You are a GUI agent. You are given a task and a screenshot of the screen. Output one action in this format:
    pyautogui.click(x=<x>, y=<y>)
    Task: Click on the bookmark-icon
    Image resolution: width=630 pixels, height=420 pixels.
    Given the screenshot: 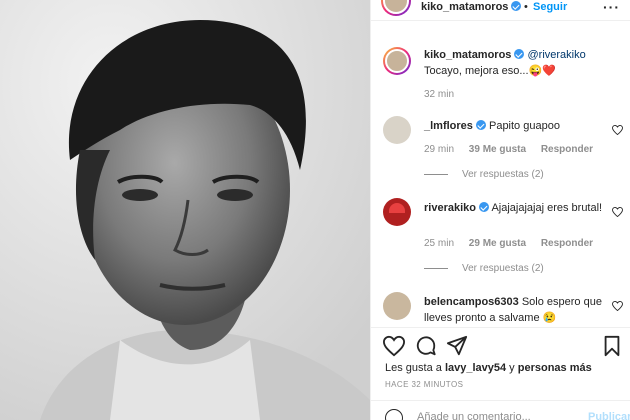 What is the action you would take?
    pyautogui.click(x=612, y=346)
    